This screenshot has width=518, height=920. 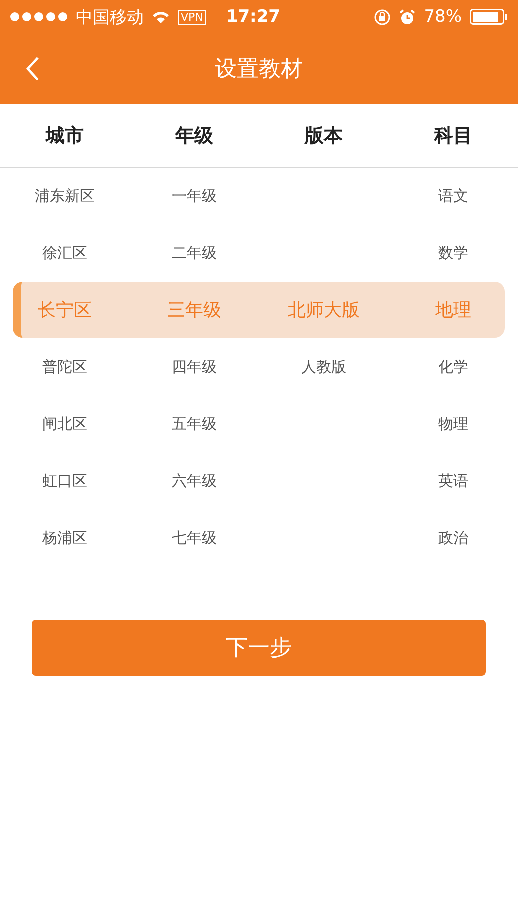 I want to click on picker-option: 七年级, so click(x=194, y=538).